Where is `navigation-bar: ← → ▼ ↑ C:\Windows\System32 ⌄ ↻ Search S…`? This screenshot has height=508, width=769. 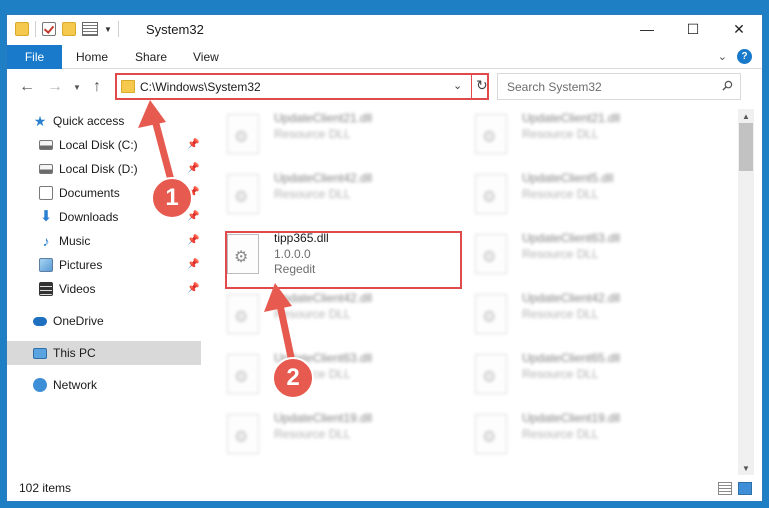 navigation-bar: ← → ▼ ↑ C:\Windows\System32 ⌄ ↻ Search S… is located at coordinates (384, 86).